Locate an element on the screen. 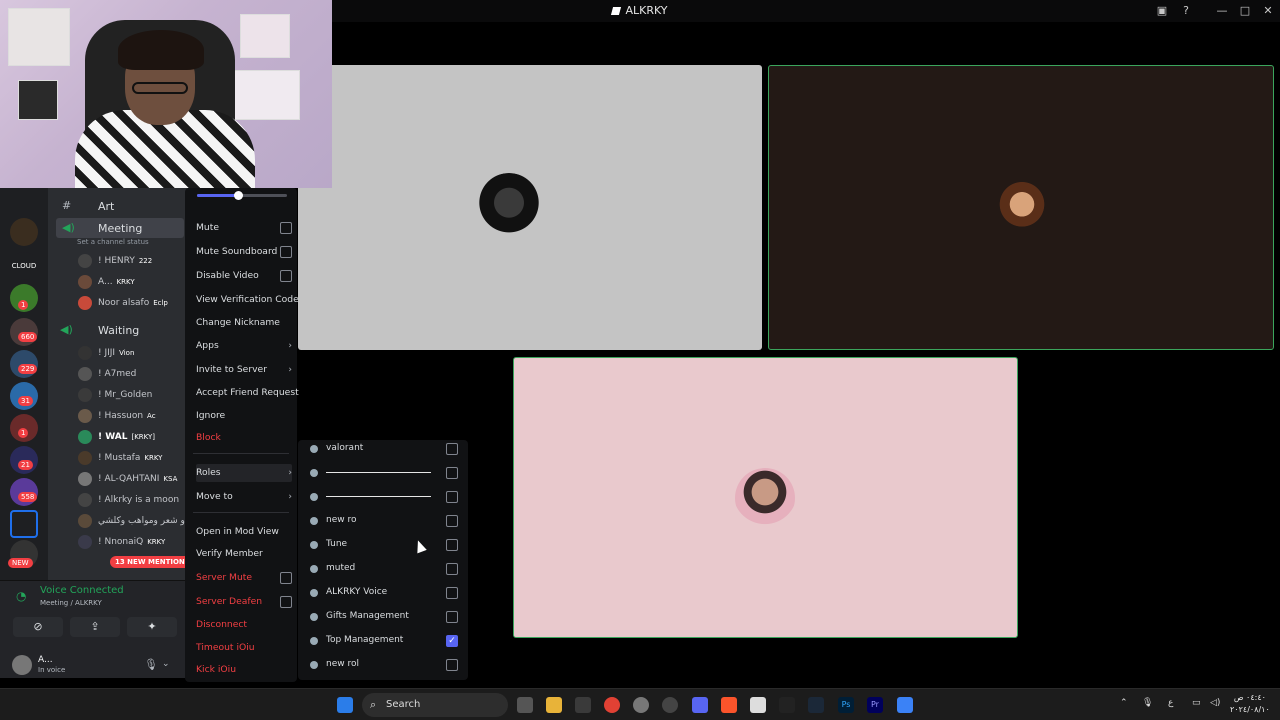 The height and width of the screenshot is (720, 1280). voice-member: ! HENRY 222 is located at coordinates (133, 262).